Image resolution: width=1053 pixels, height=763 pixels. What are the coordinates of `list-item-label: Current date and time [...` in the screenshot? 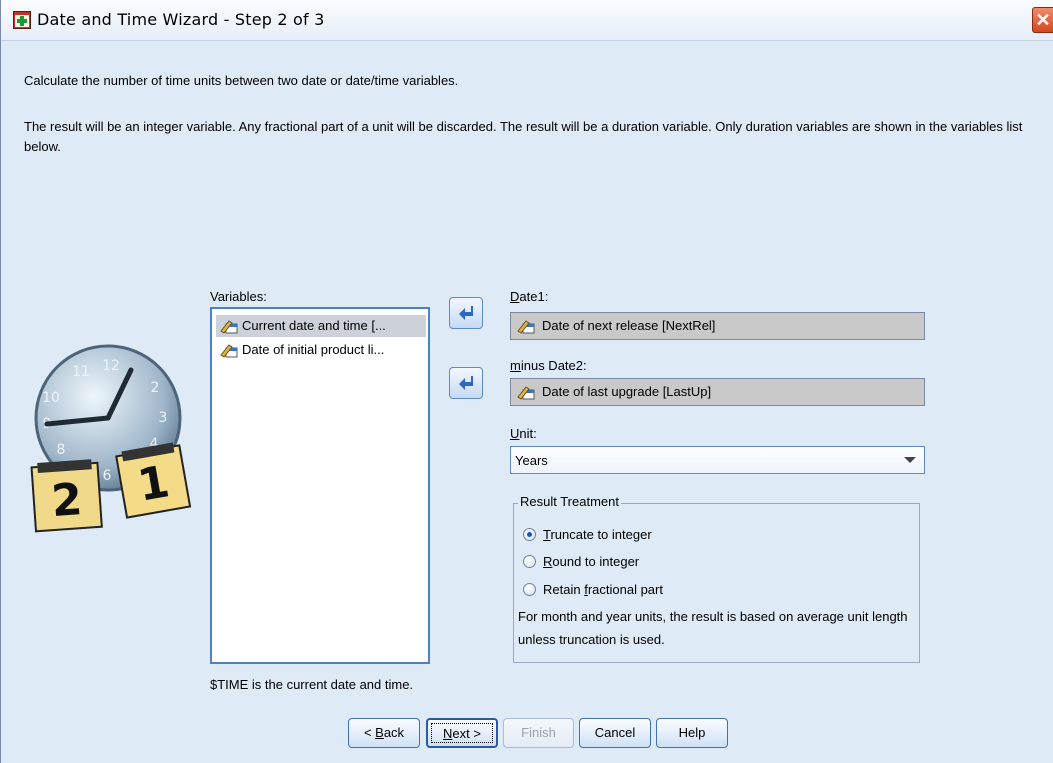 It's located at (314, 325).